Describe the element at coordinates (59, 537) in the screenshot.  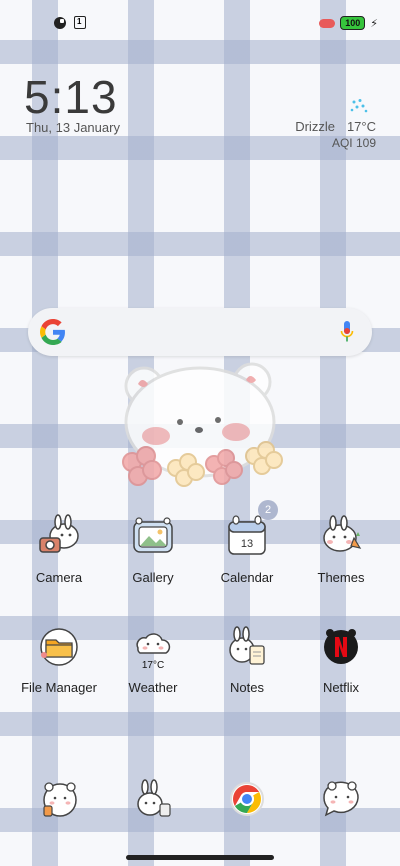
I see `camera-icon` at that location.